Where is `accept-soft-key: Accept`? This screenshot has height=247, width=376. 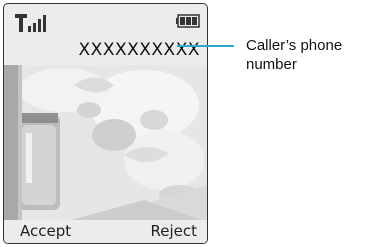
accept-soft-key: Accept is located at coordinates (45, 231).